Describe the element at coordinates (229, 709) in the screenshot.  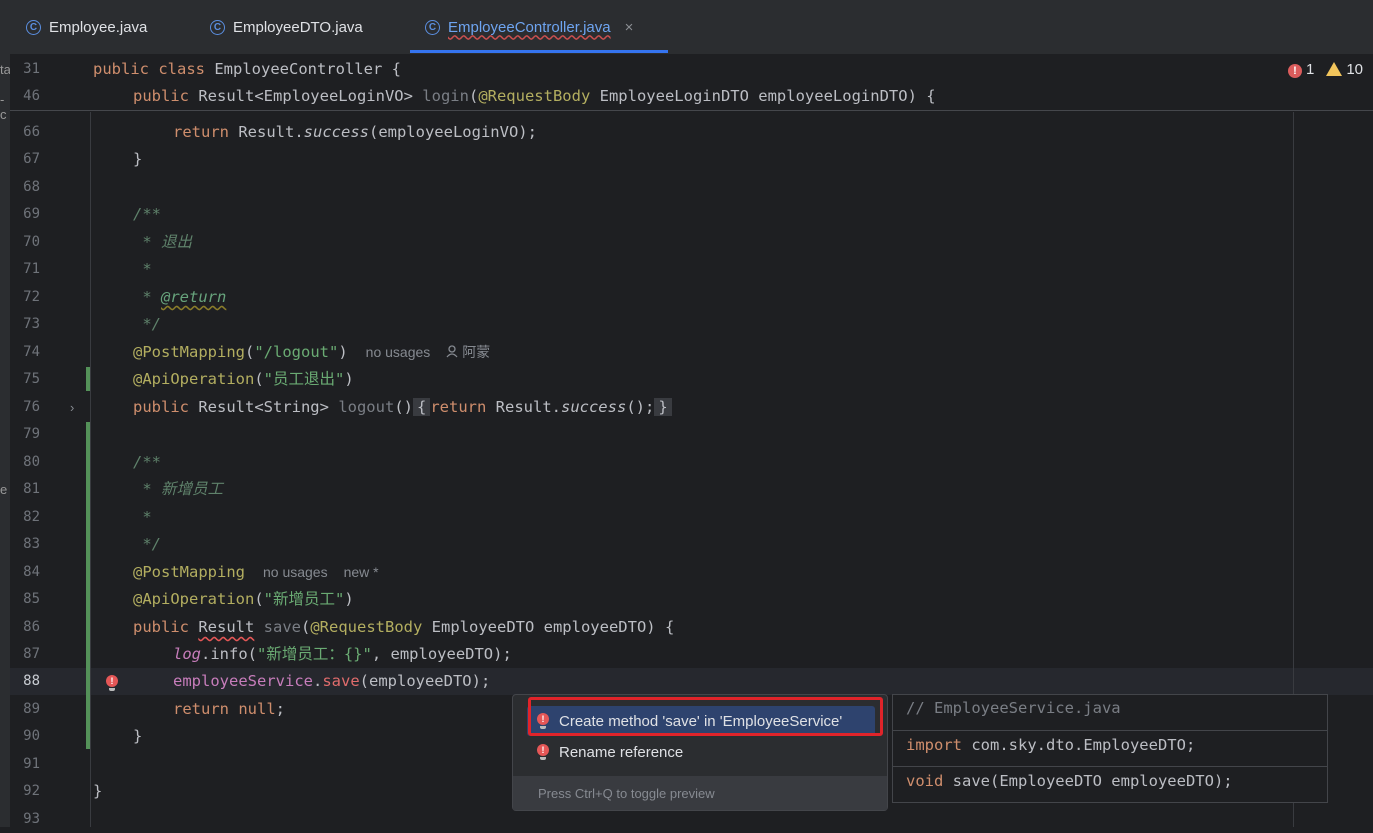
I see `code-line: return null;` at that location.